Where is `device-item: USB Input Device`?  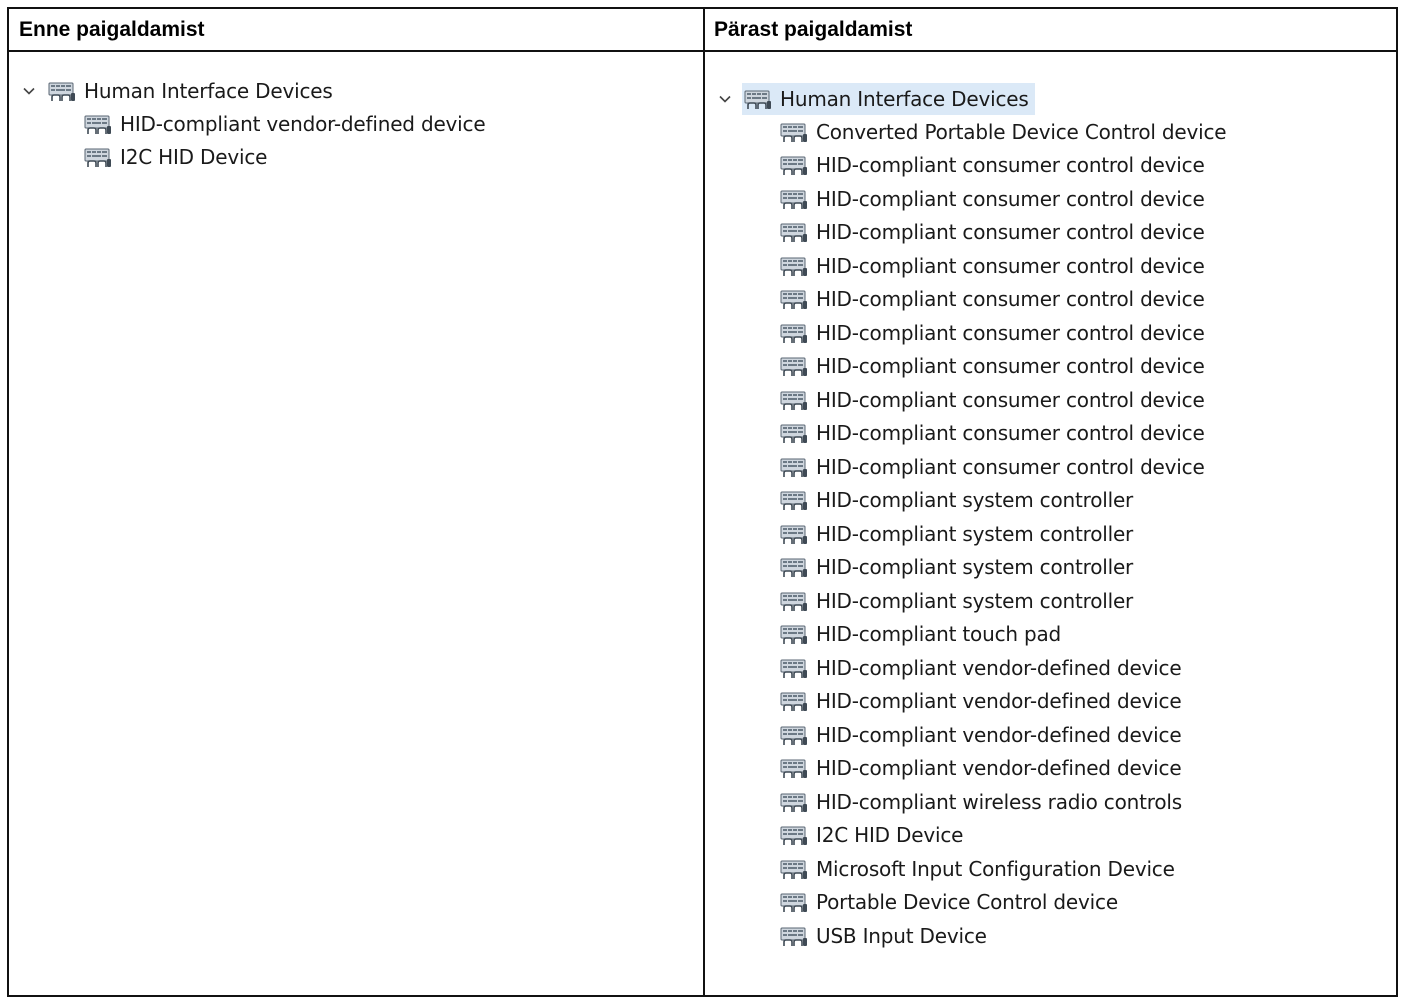
device-item: USB Input Device is located at coordinates (1003, 936).